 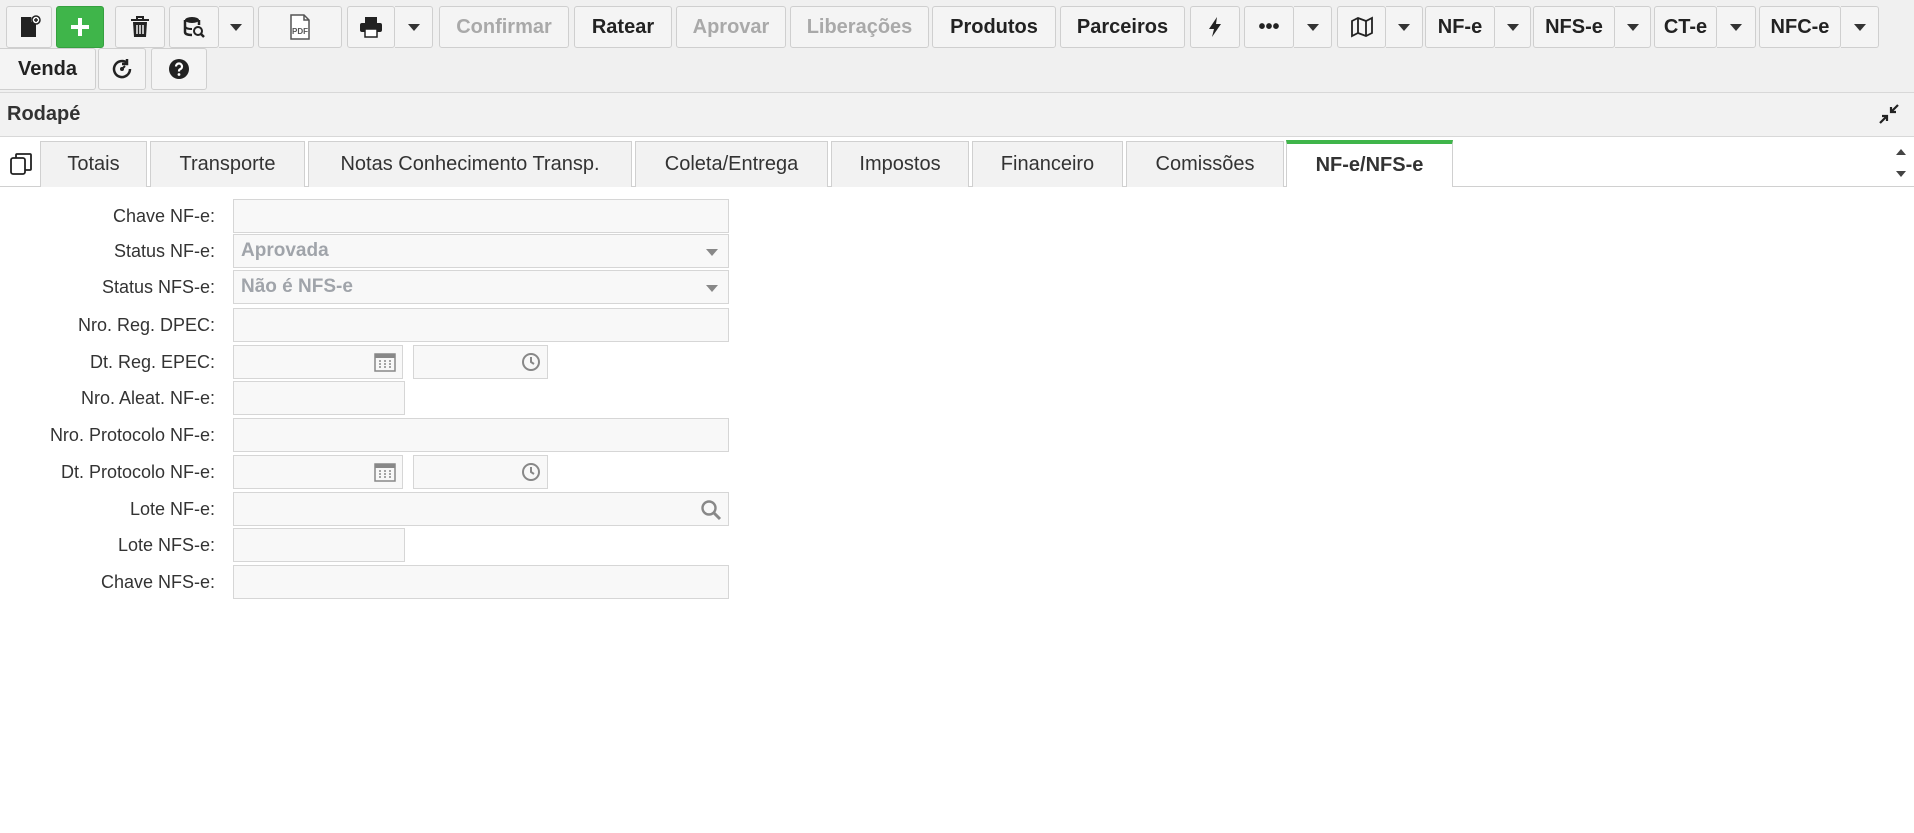 I want to click on database-search-icon, so click(x=194, y=27).